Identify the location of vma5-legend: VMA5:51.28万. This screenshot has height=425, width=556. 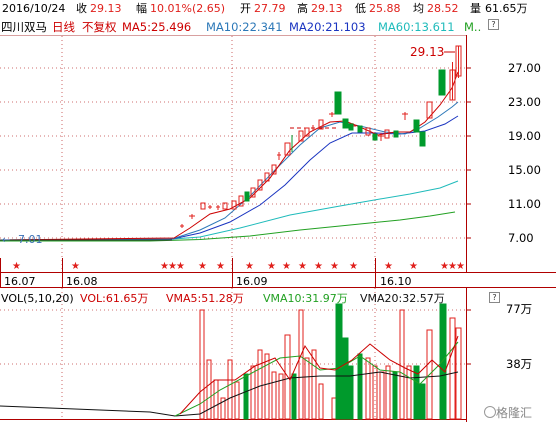
(205, 298).